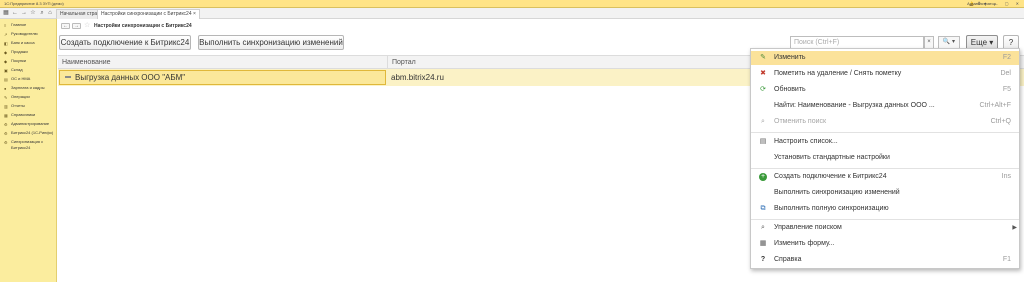 The height and width of the screenshot is (282, 1024). What do you see at coordinates (763, 73) in the screenshot?
I see `delete-mark-icon: ✖` at bounding box center [763, 73].